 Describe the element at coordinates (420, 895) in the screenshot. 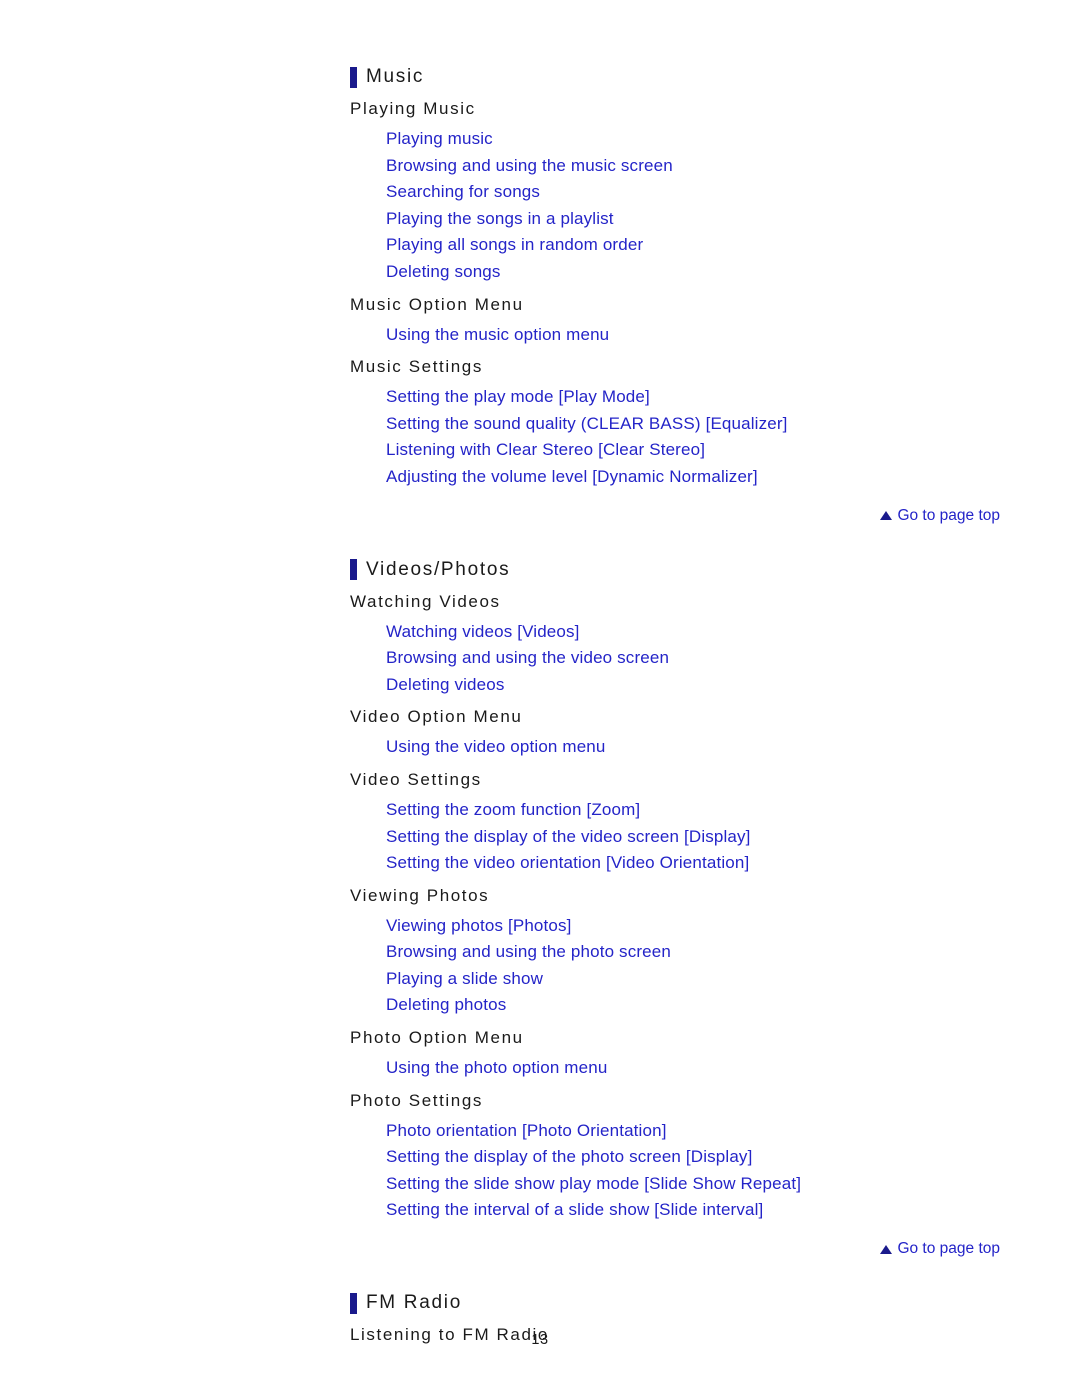

I see `sub-heading: Viewing Photos` at that location.